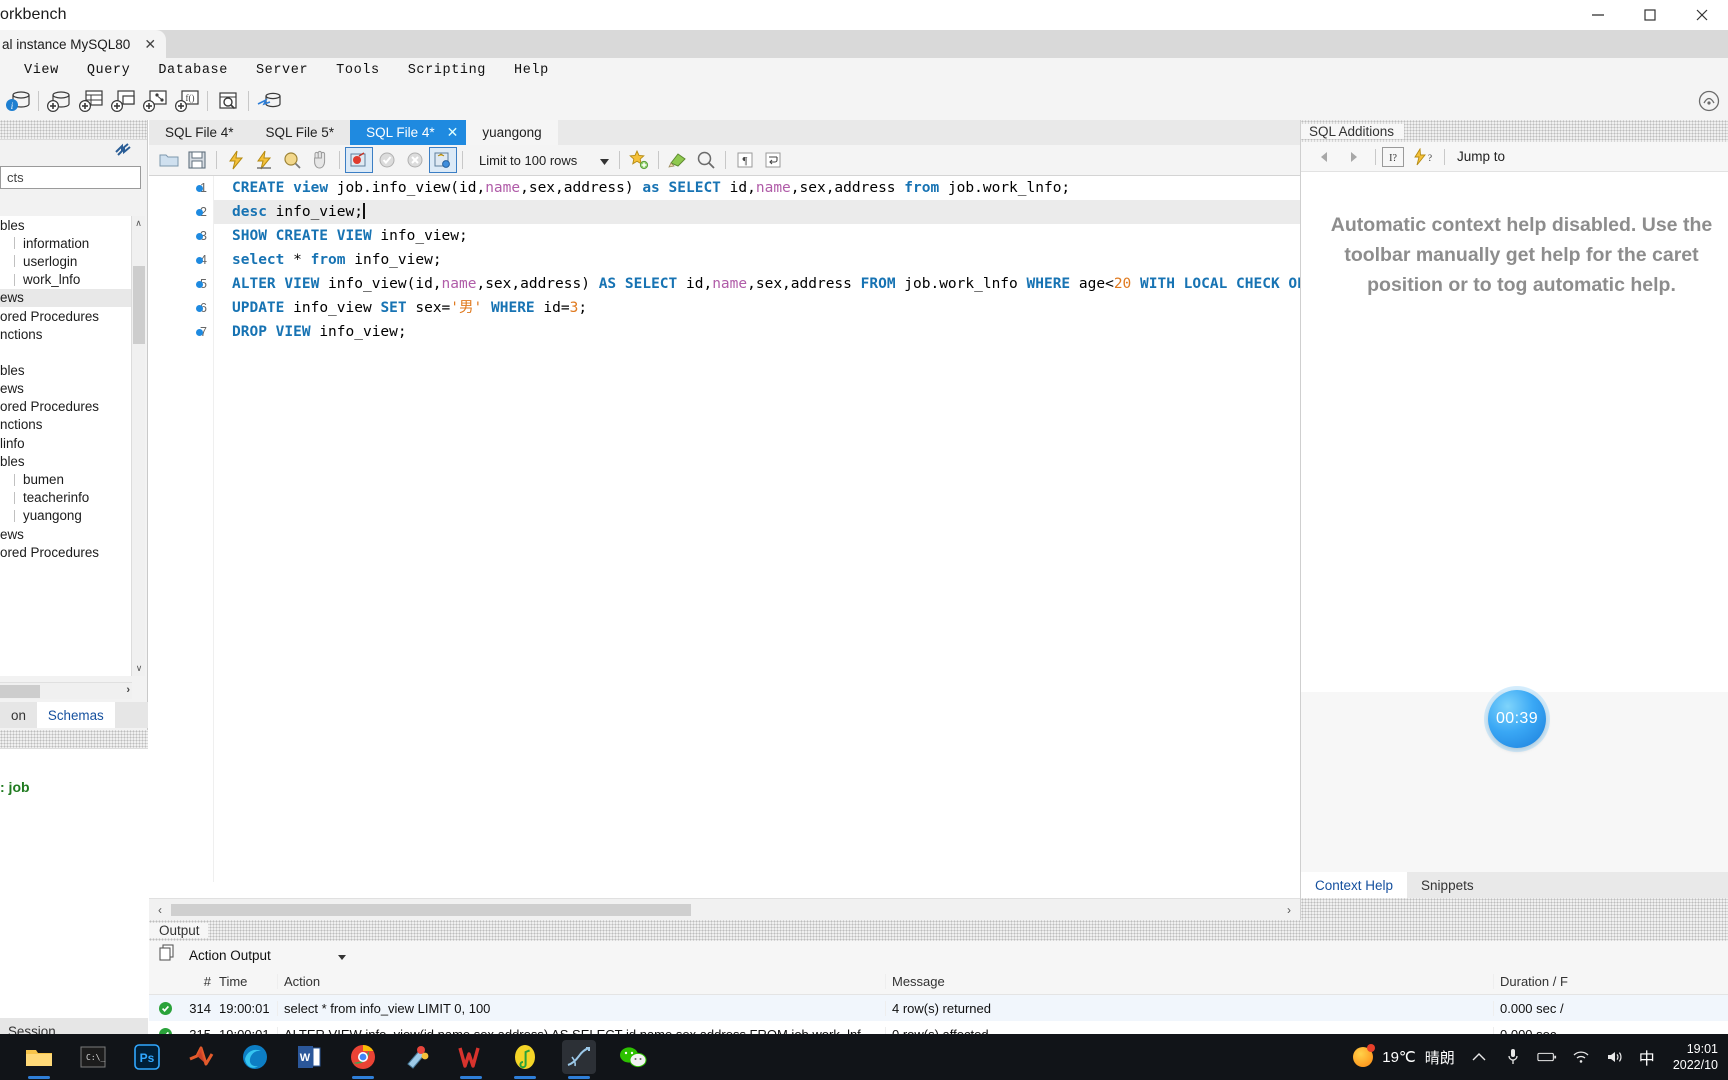  I want to click on menu-server: Server, so click(282, 70).